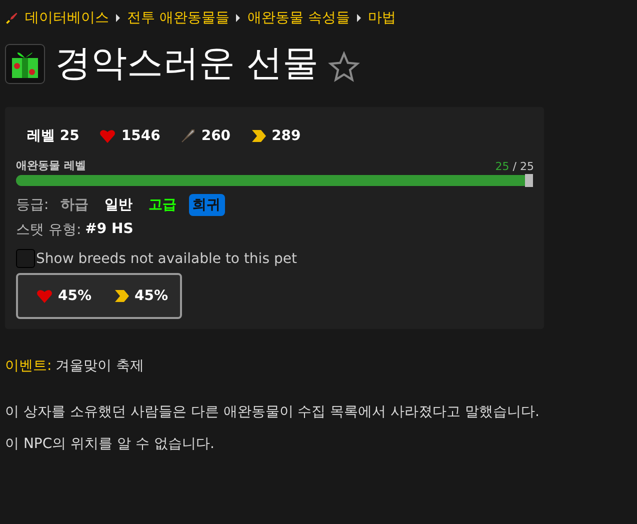 This screenshot has width=637, height=524. Describe the element at coordinates (28, 366) in the screenshot. I see `event-label: 이벤트:` at that location.